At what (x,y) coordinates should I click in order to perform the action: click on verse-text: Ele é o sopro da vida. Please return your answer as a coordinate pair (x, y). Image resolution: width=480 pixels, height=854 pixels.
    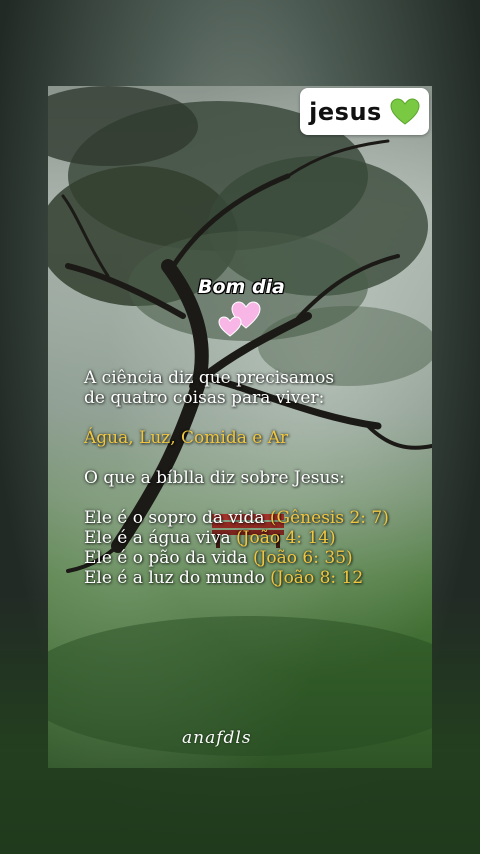
    Looking at the image, I should click on (177, 518).